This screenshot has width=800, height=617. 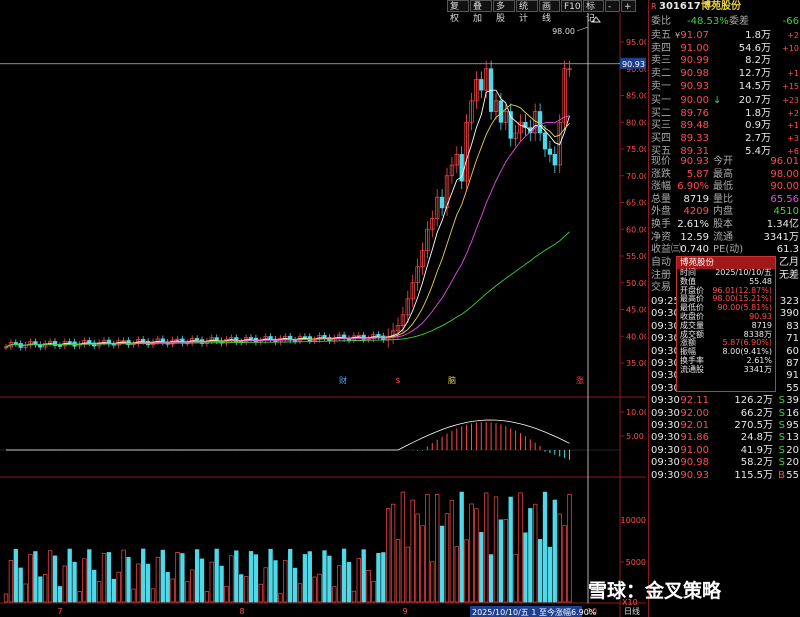 I want to click on sell-row: 卖一 90.93 14.5万 +15, so click(x=725, y=86).